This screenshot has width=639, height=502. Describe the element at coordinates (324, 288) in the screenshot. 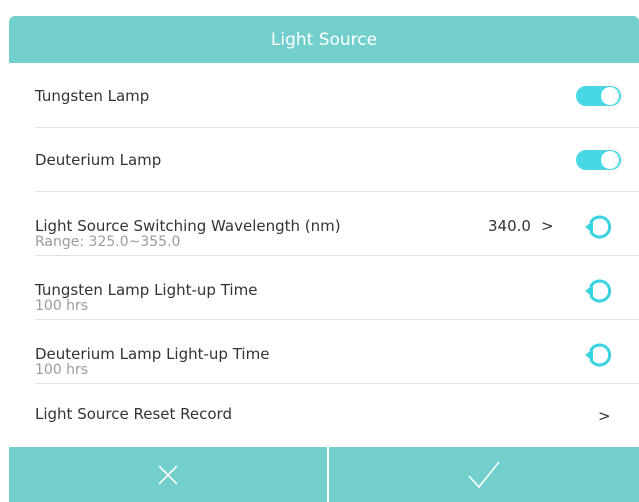

I see `tungsten-light-up-time-row: Tungsten Lamp Light-up Time 100 hrs` at that location.